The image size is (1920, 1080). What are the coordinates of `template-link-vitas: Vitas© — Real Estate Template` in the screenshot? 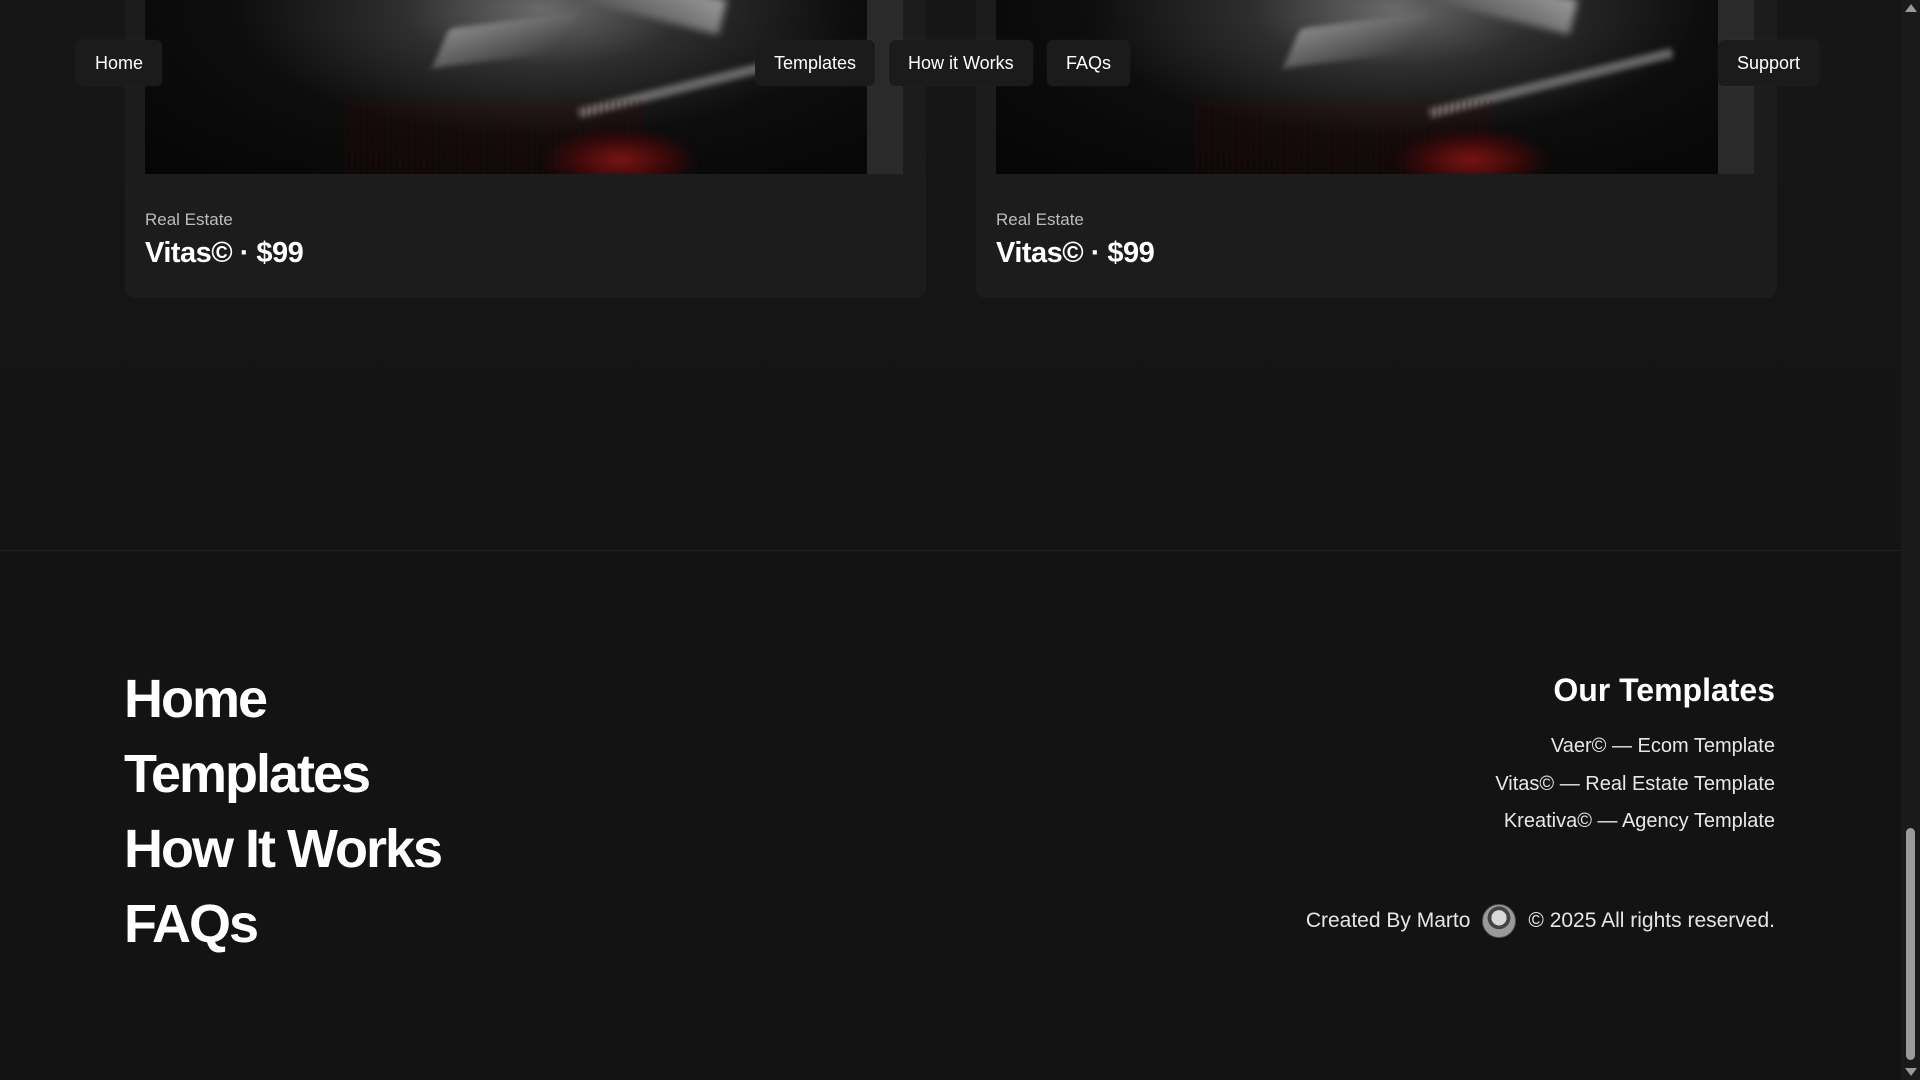 It's located at (1635, 785).